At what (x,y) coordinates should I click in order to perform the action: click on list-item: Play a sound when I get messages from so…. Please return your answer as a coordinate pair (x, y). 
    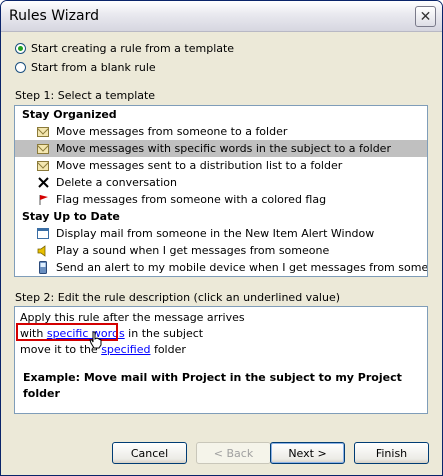
    Looking at the image, I should click on (221, 250).